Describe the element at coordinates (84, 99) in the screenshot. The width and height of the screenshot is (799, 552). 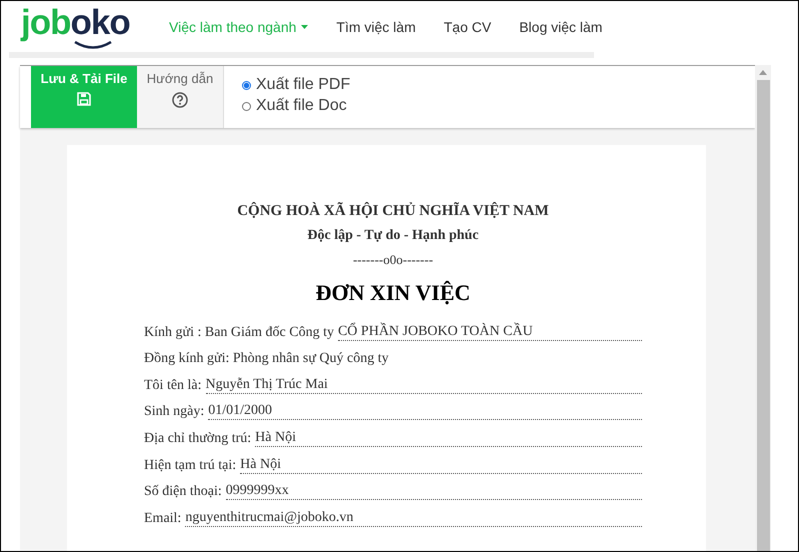
I see `save-icon` at that location.